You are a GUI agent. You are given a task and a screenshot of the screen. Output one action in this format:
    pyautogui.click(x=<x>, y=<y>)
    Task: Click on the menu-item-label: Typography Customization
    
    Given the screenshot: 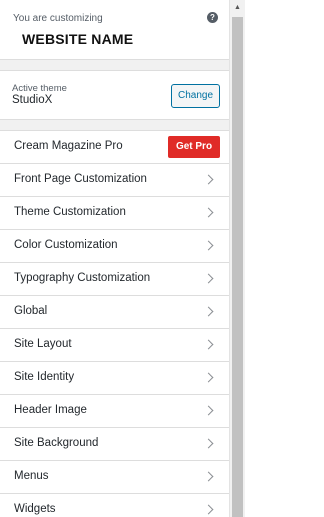 What is the action you would take?
    pyautogui.click(x=82, y=278)
    